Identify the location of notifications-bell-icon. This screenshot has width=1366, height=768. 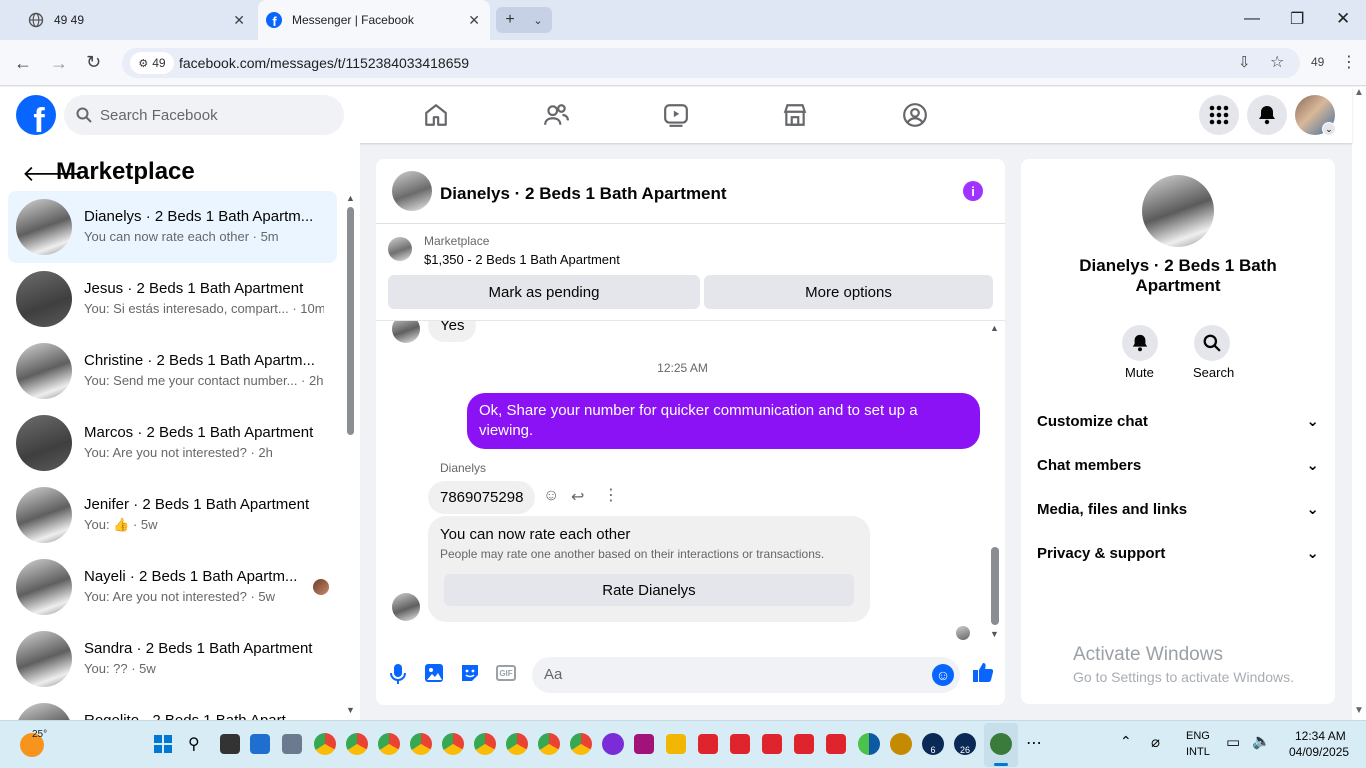
(1267, 115).